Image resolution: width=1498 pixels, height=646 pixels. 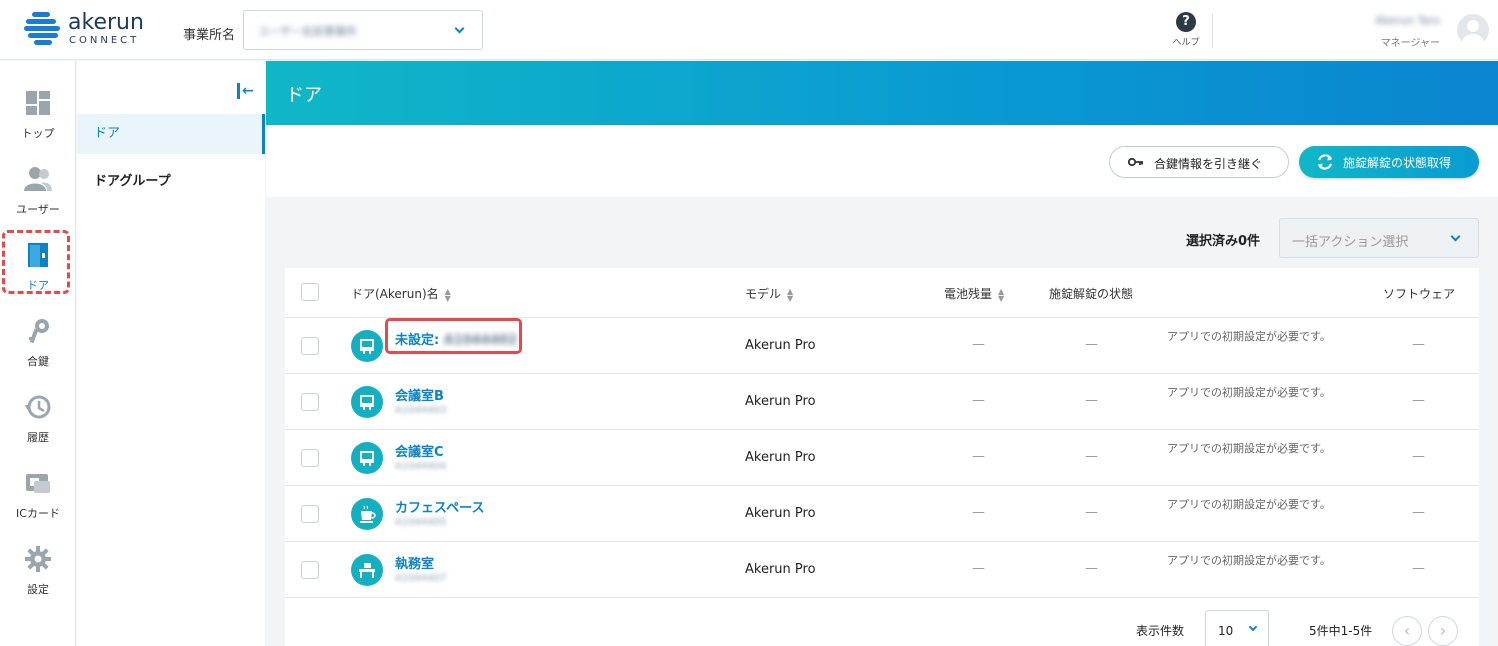 I want to click on office-label: 事業所名, so click(x=209, y=35).